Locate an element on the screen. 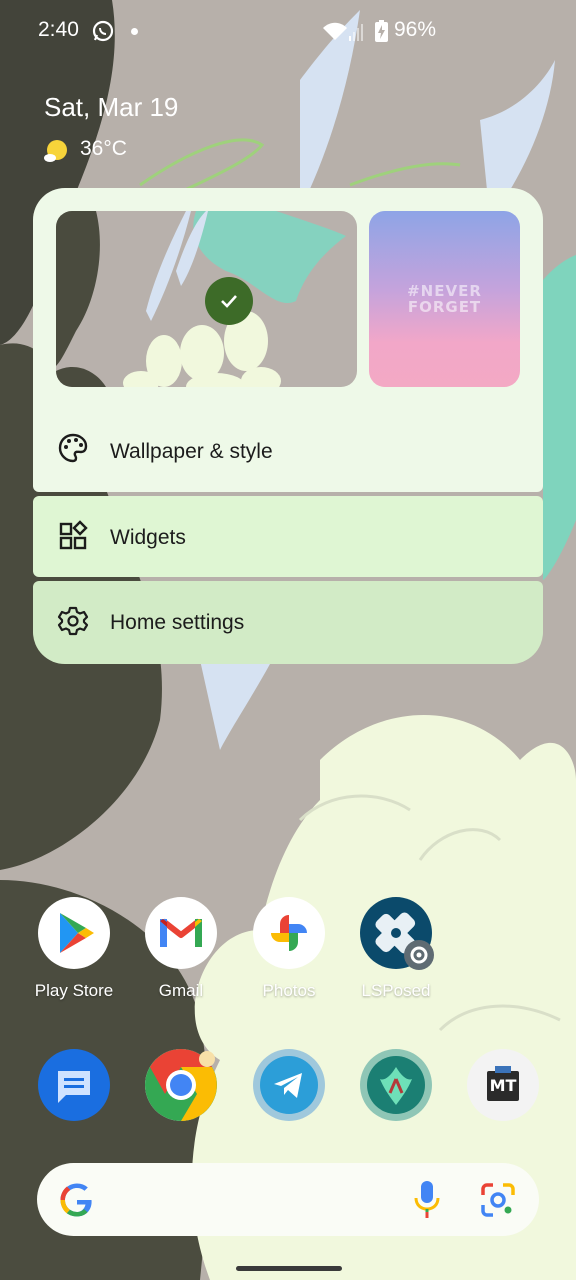 The width and height of the screenshot is (576, 1280). wallpaper-style-item: Wallpaper & style is located at coordinates (288, 448).